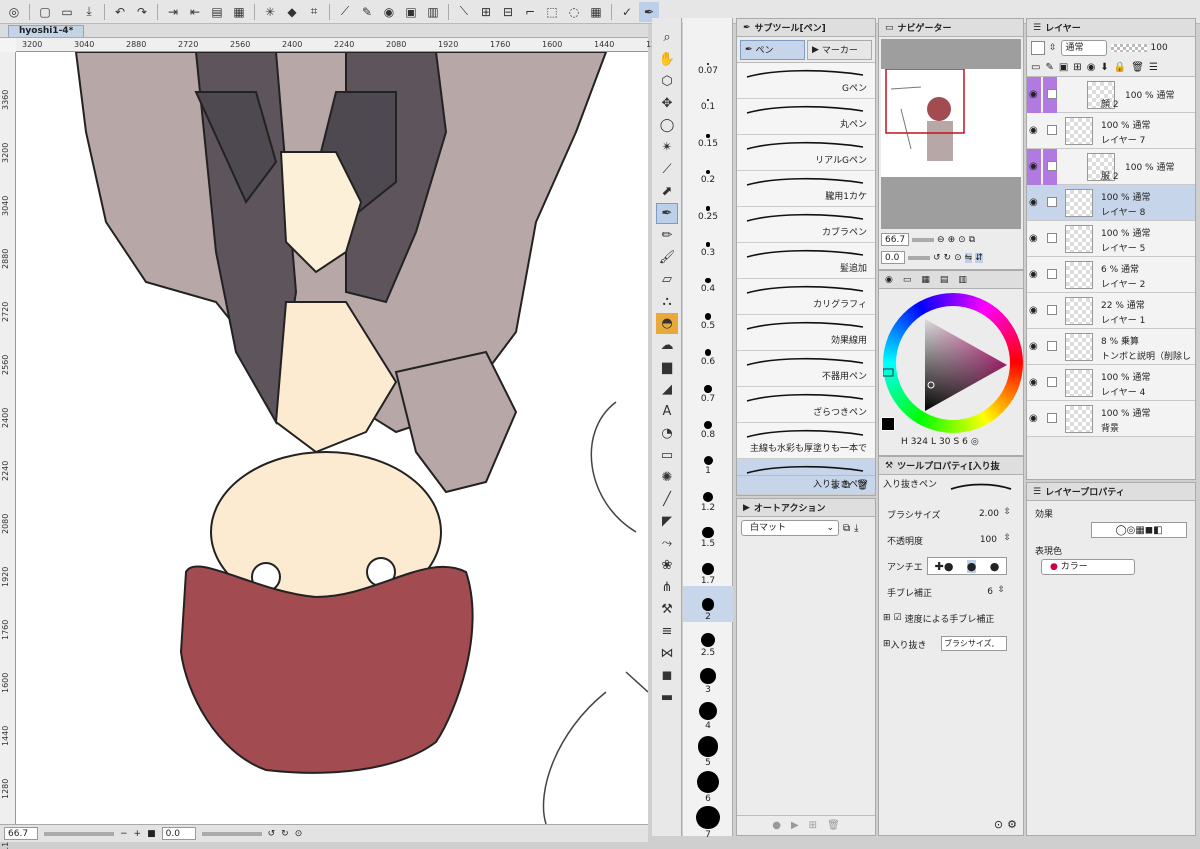 This screenshot has height=849, width=1200. I want to click on save-icon: ⤓, so click(89, 12).